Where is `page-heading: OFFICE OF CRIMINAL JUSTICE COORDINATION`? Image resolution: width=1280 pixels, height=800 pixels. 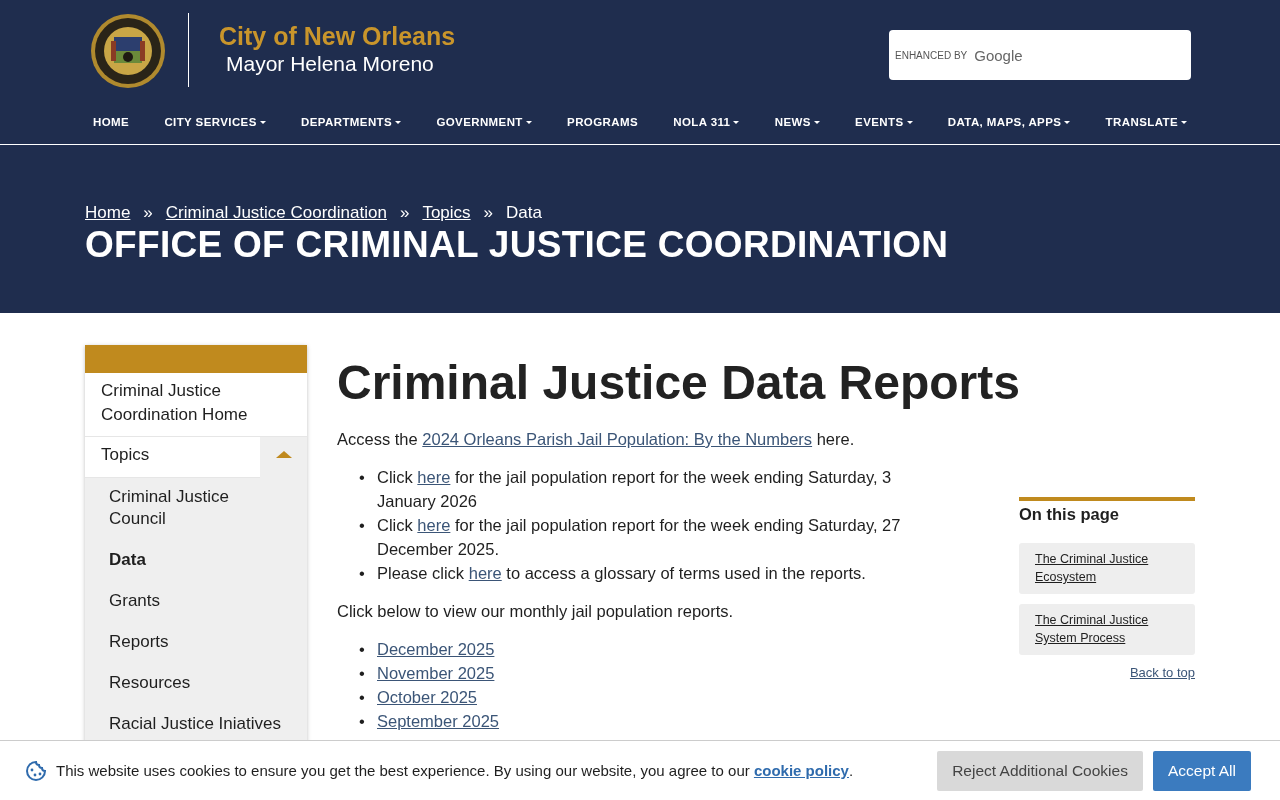 page-heading: OFFICE OF CRIMINAL JUSTICE COORDINATION is located at coordinates (517, 245).